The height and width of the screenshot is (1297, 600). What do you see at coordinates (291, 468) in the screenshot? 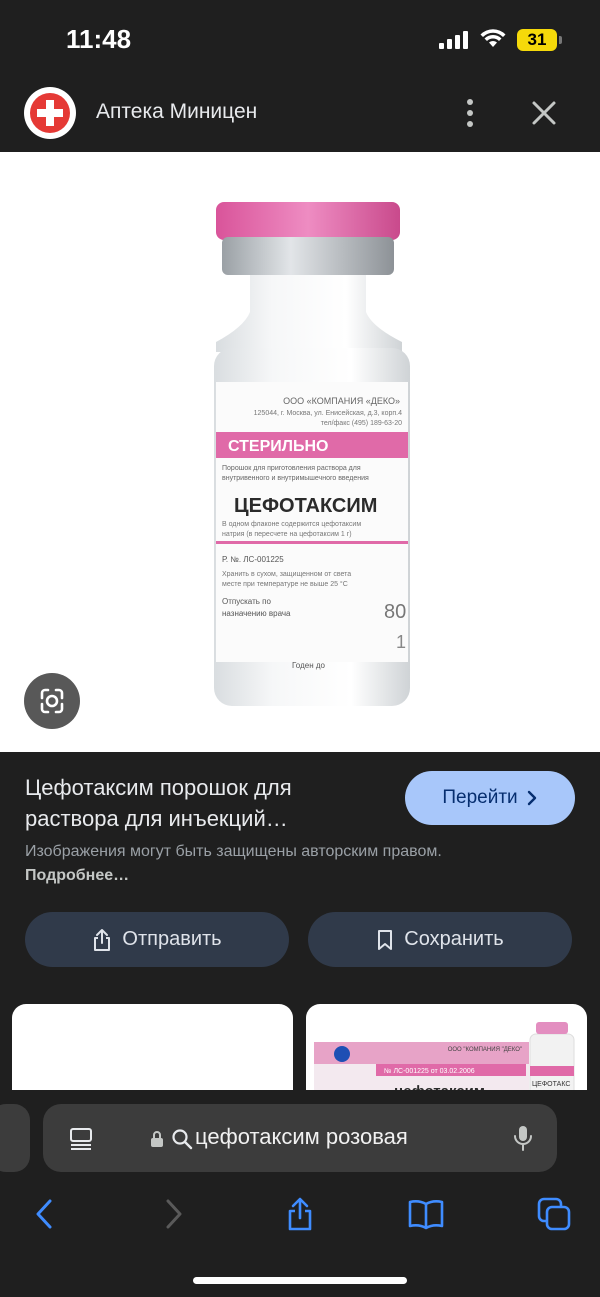
I see `vial-description-line1: Порошок для приготовления раствора для` at bounding box center [291, 468].